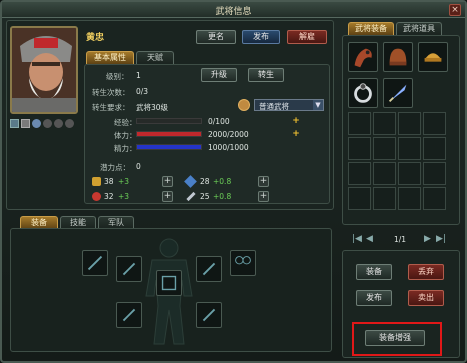 The height and width of the screenshot is (363, 467). What do you see at coordinates (205, 196) in the screenshot?
I see `command-value: 25` at bounding box center [205, 196].